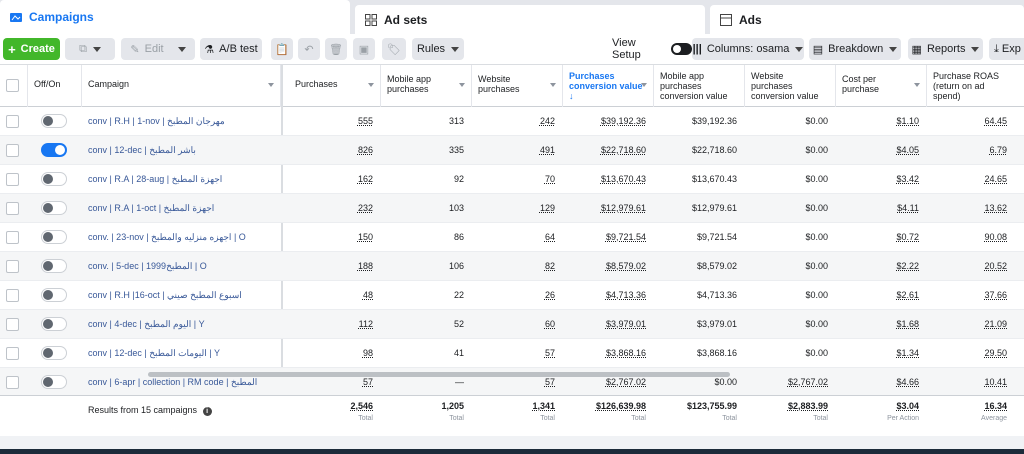 This screenshot has height=454, width=1024. What do you see at coordinates (608, 86) in the screenshot?
I see `header-purchases-conversion-value: Purchases conversion value ↓` at bounding box center [608, 86].